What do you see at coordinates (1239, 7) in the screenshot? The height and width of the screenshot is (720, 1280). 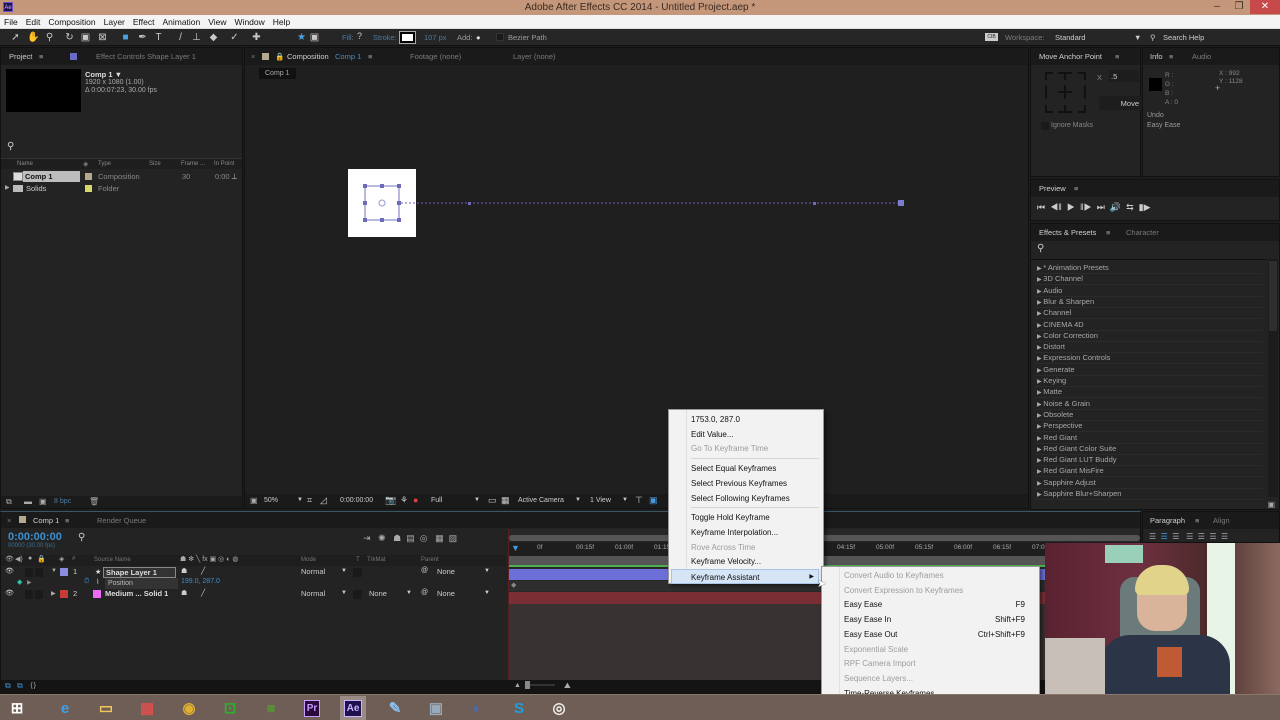 I see `maximize-button: ❐` at bounding box center [1239, 7].